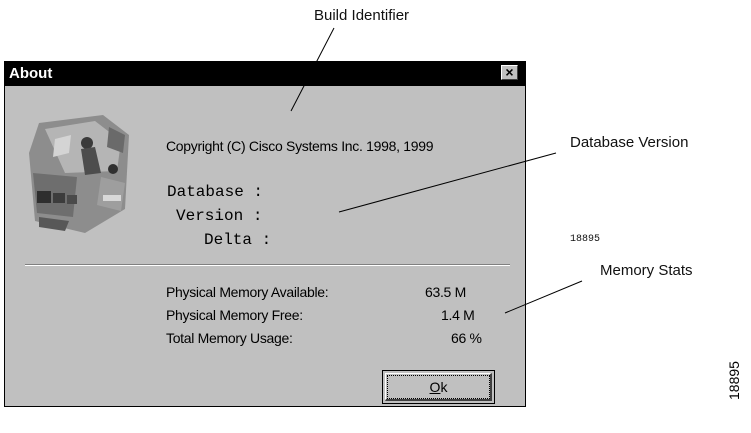  I want to click on memory-stats-leader, so click(543, 297).